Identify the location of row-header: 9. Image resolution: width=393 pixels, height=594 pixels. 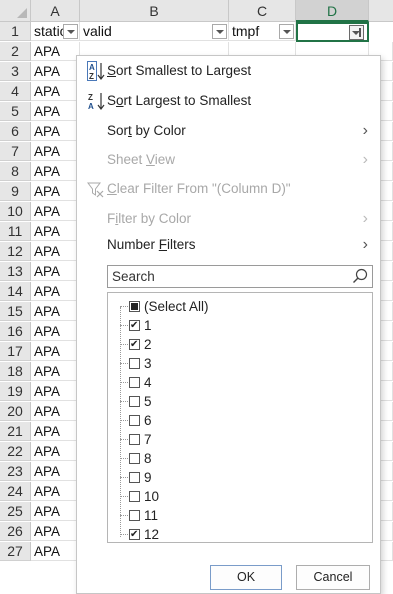
(15, 191).